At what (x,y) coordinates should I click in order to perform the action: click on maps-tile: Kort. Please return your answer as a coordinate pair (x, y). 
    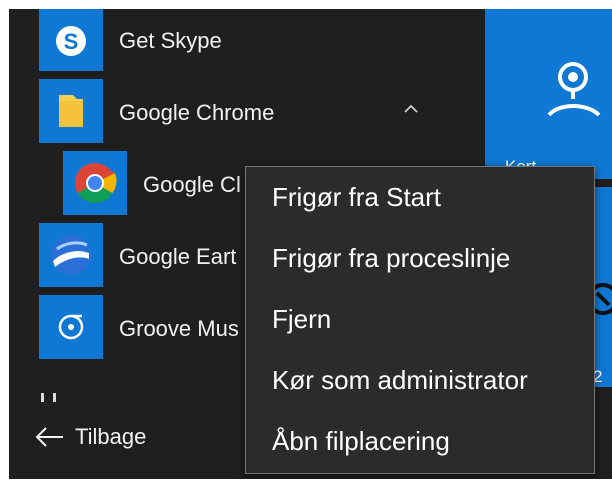
    Looking at the image, I should click on (548, 94).